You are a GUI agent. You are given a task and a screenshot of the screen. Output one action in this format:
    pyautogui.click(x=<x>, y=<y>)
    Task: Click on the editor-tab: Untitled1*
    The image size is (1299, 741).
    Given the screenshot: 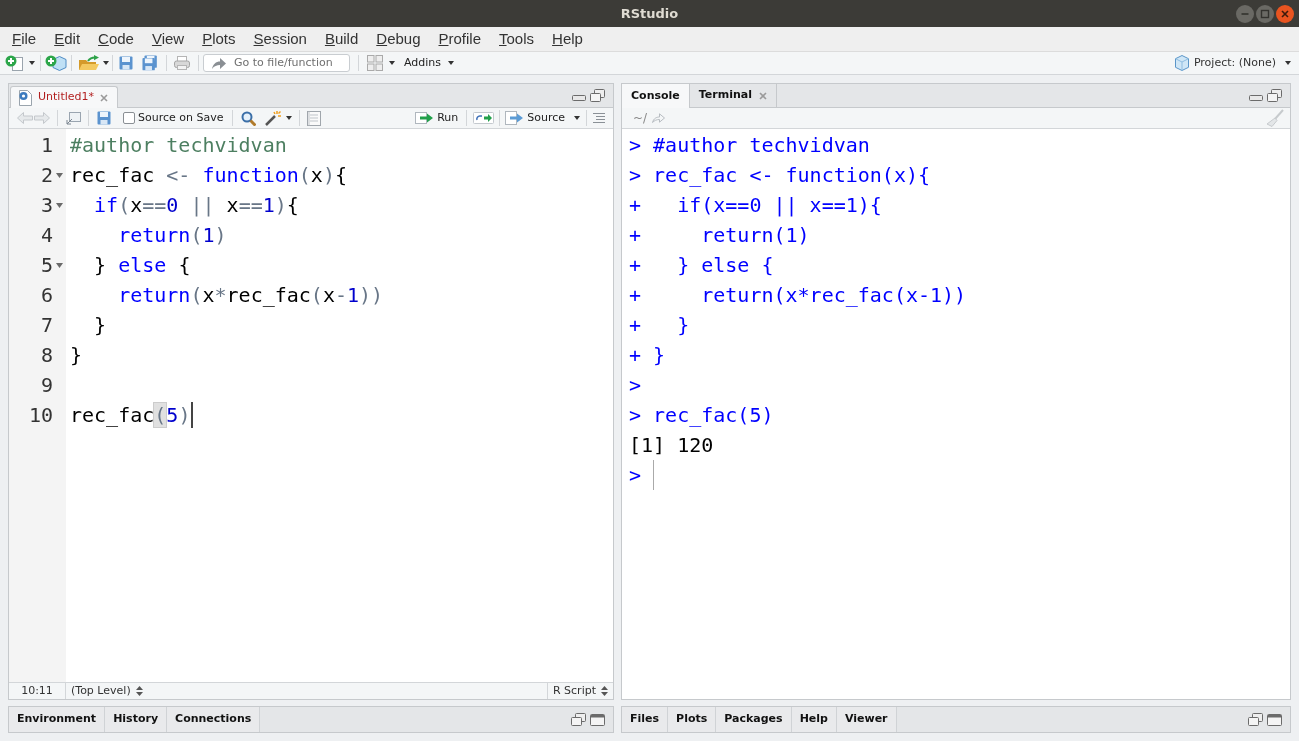 What is the action you would take?
    pyautogui.click(x=64, y=97)
    